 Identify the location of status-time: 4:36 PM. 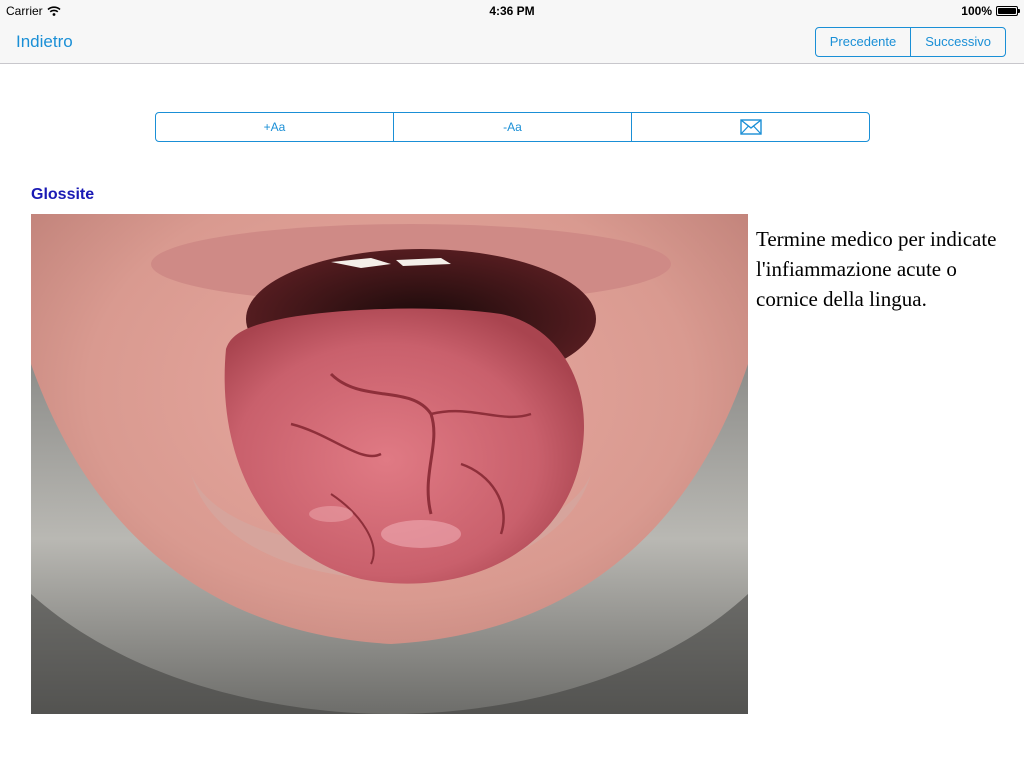
(512, 11).